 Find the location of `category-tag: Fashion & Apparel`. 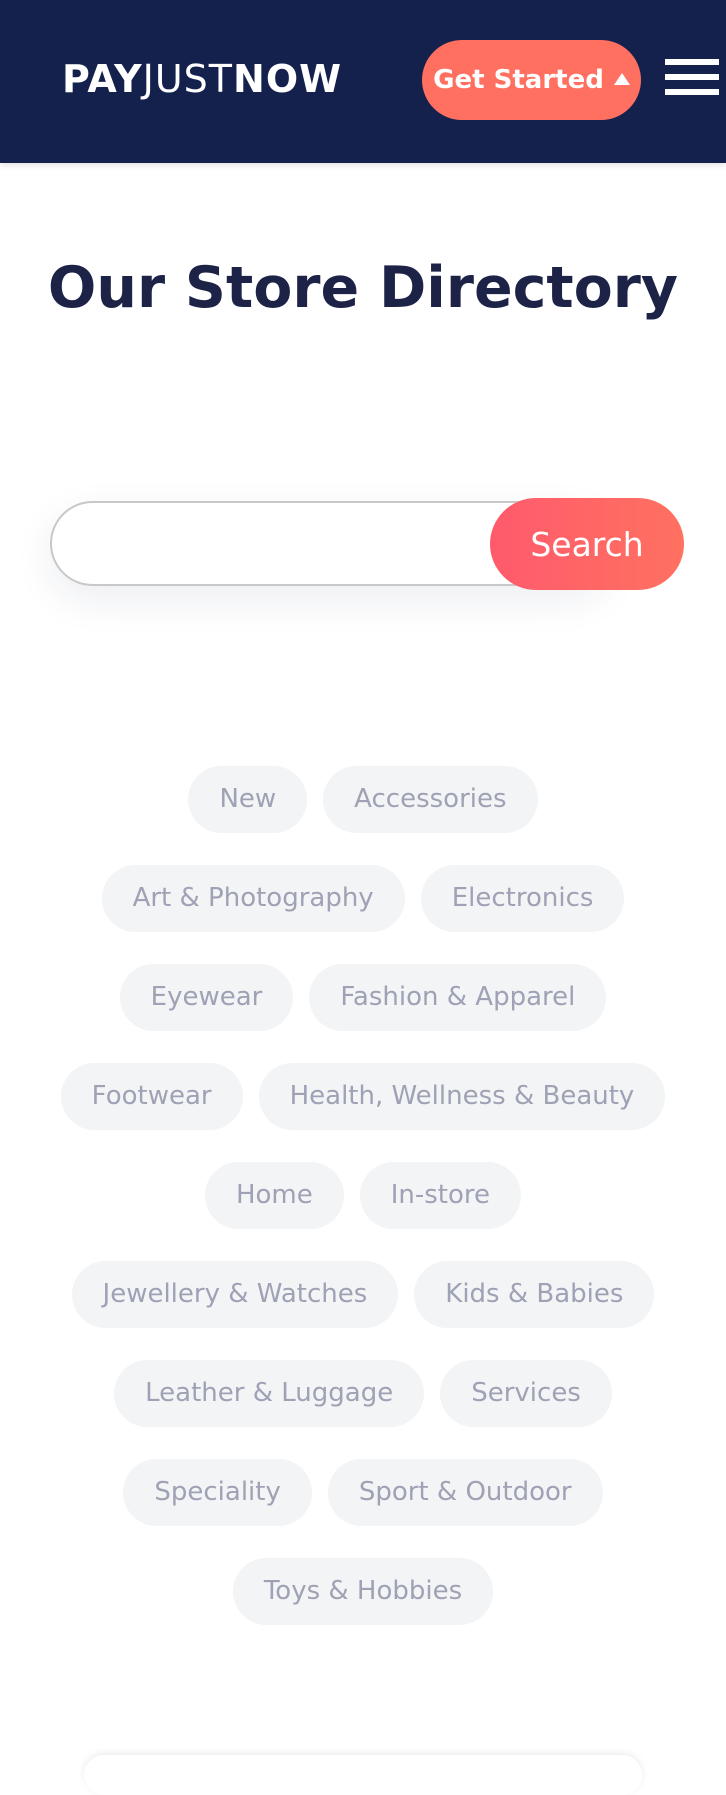

category-tag: Fashion & Apparel is located at coordinates (458, 997).